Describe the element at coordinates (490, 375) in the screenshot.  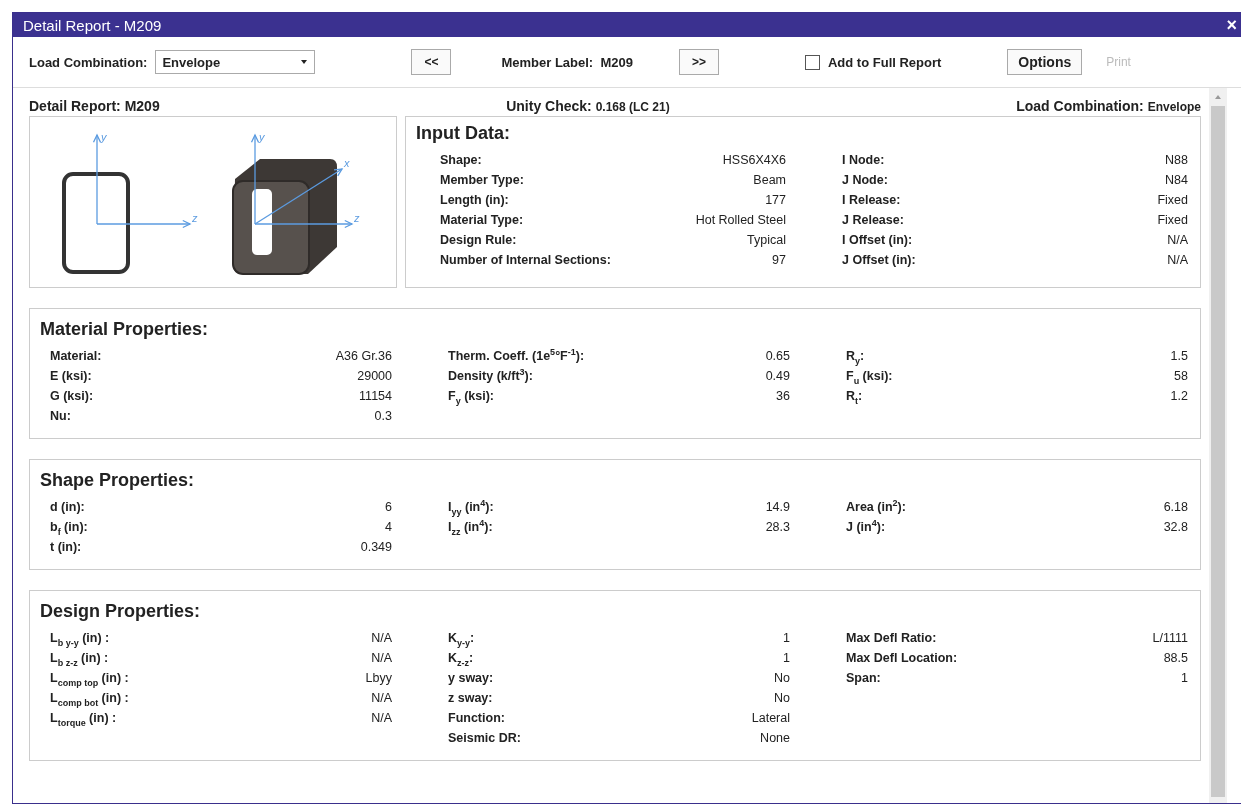
I see `property-label: Density (k/ft$^{3}$):` at that location.